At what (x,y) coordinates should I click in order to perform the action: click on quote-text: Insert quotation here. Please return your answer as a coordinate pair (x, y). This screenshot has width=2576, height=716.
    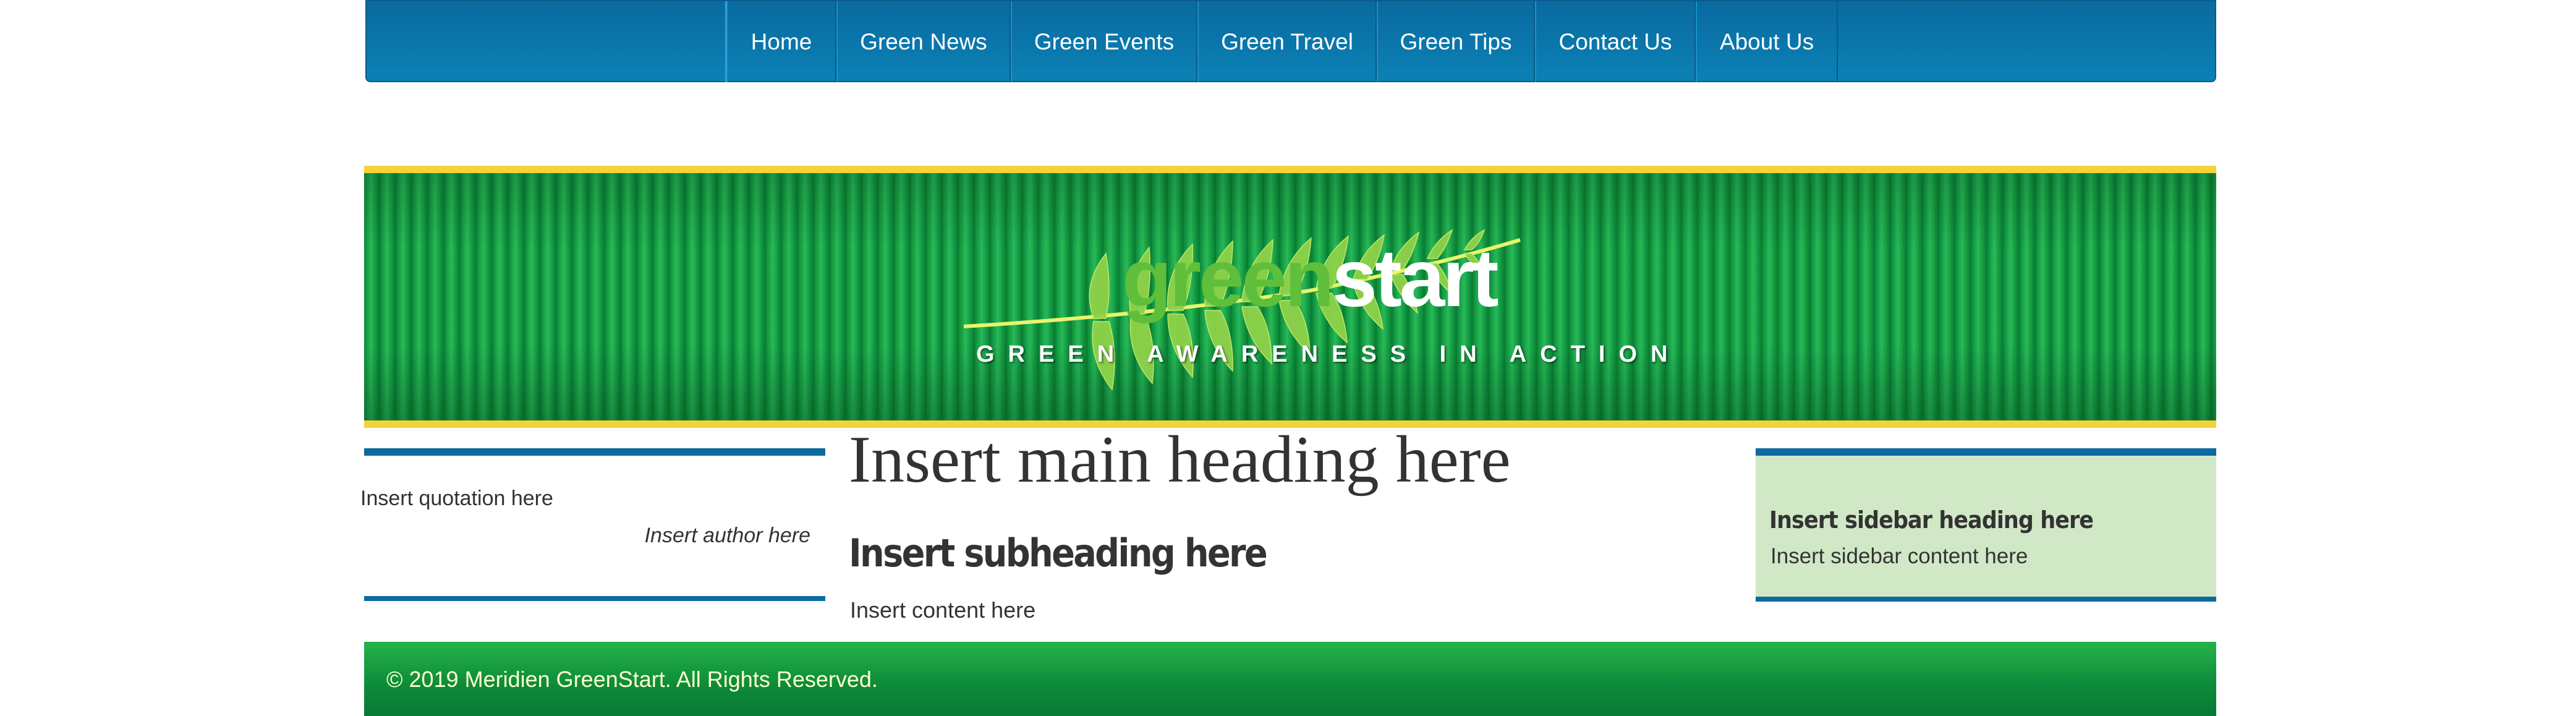
    Looking at the image, I should click on (456, 498).